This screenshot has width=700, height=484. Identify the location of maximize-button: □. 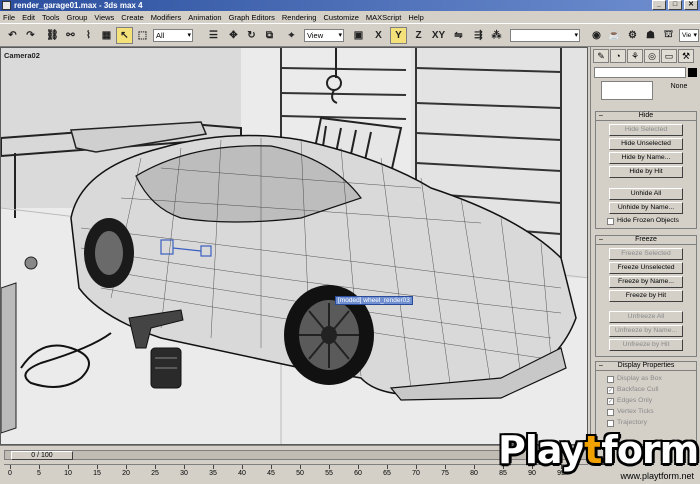
(675, 5).